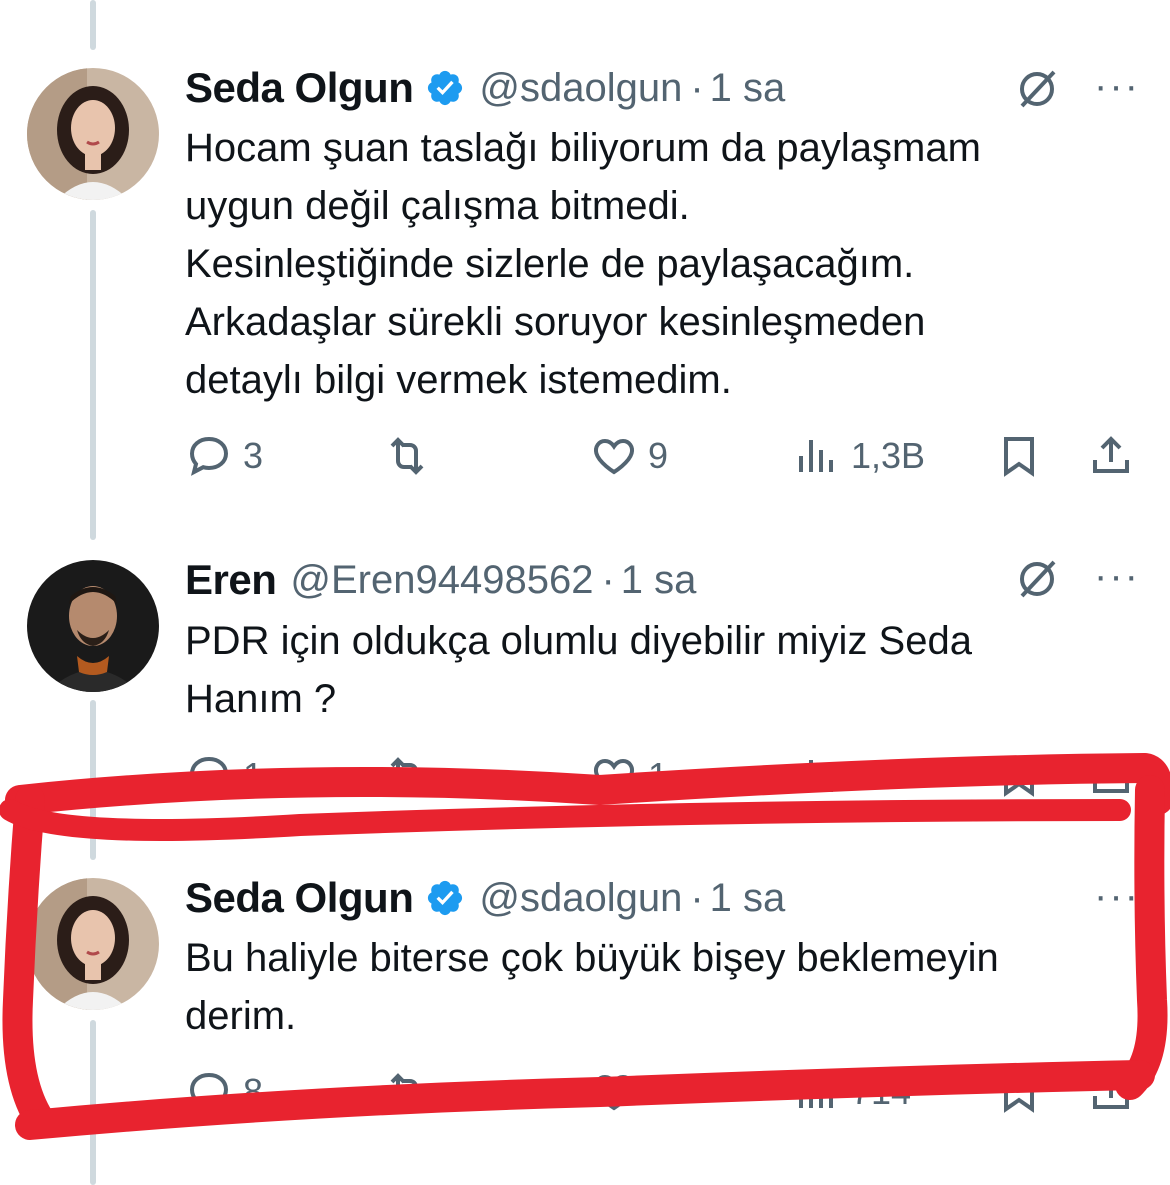 The height and width of the screenshot is (1185, 1170). I want to click on reply-count: 3, so click(253, 455).